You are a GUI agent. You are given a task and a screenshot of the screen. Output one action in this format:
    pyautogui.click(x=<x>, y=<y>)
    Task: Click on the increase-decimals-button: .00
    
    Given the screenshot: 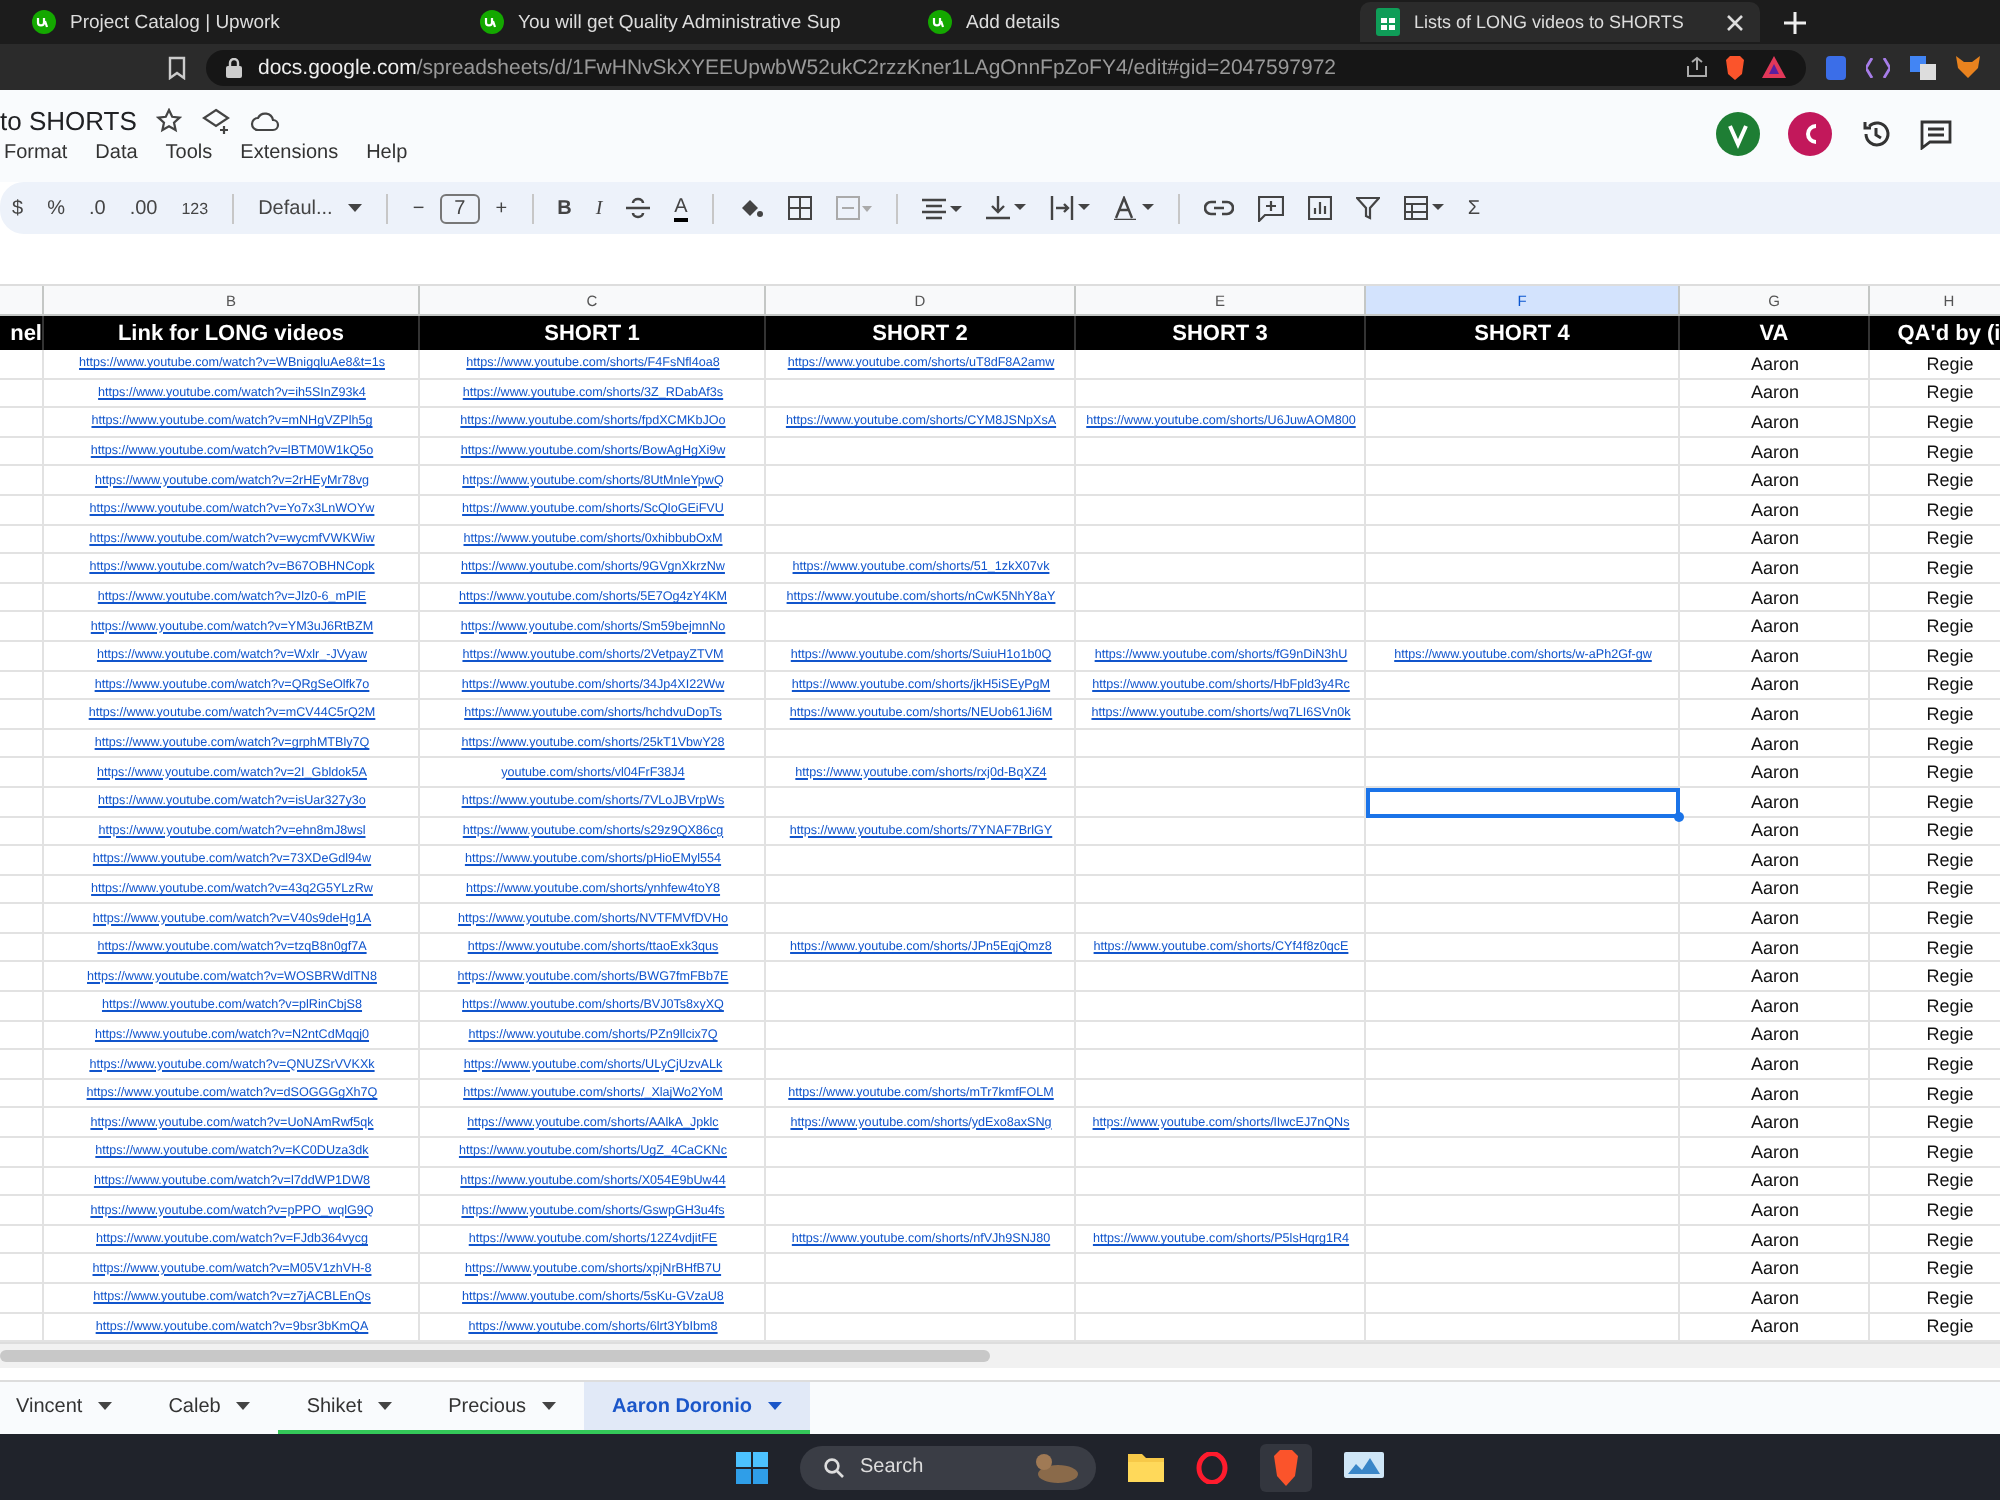 What is the action you would take?
    pyautogui.click(x=143, y=208)
    